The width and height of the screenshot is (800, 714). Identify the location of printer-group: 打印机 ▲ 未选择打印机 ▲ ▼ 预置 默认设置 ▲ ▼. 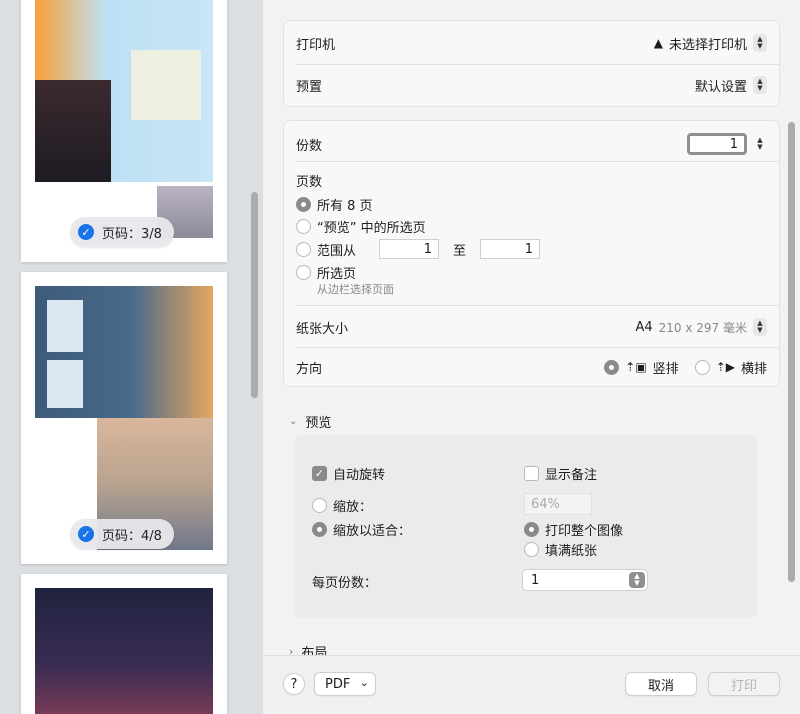
(531, 63).